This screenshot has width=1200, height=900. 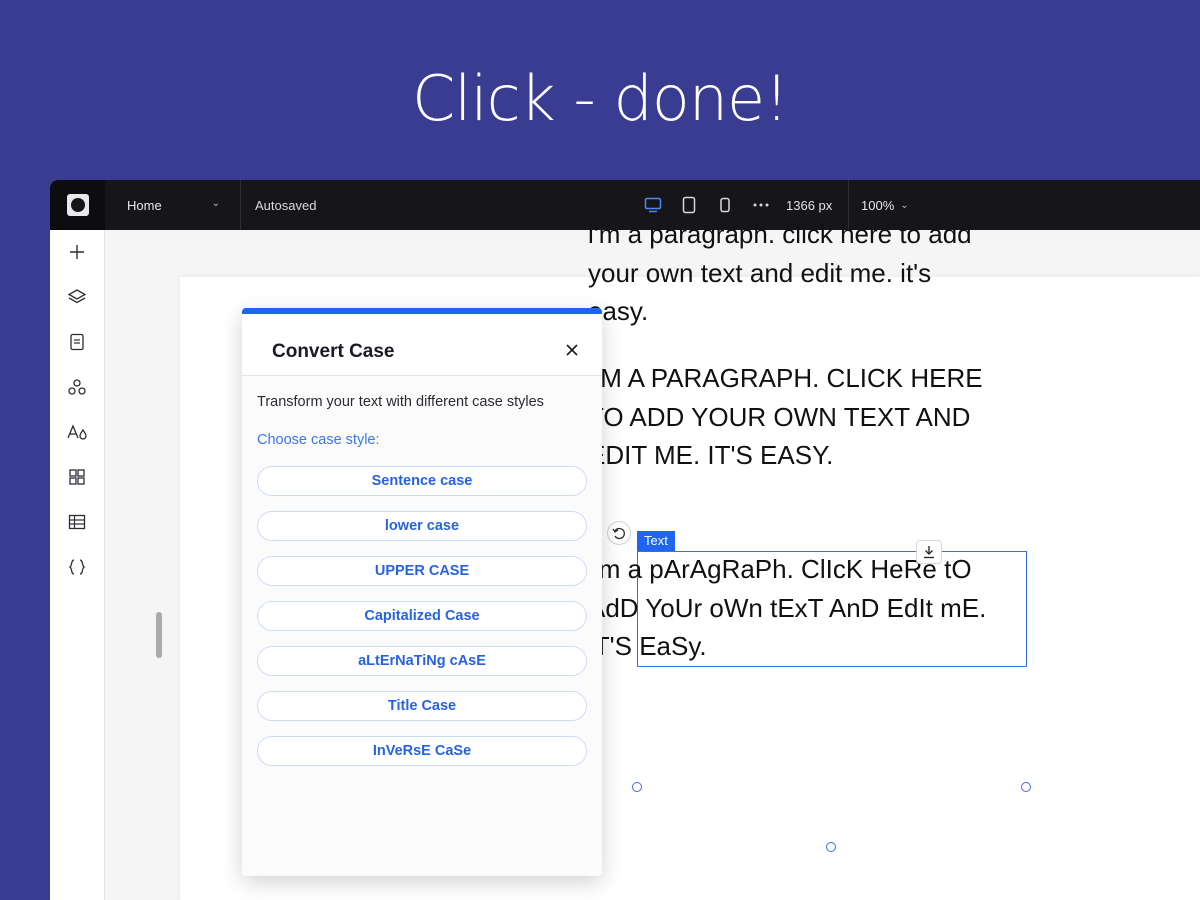 What do you see at coordinates (77, 342) in the screenshot?
I see `pages-icon` at bounding box center [77, 342].